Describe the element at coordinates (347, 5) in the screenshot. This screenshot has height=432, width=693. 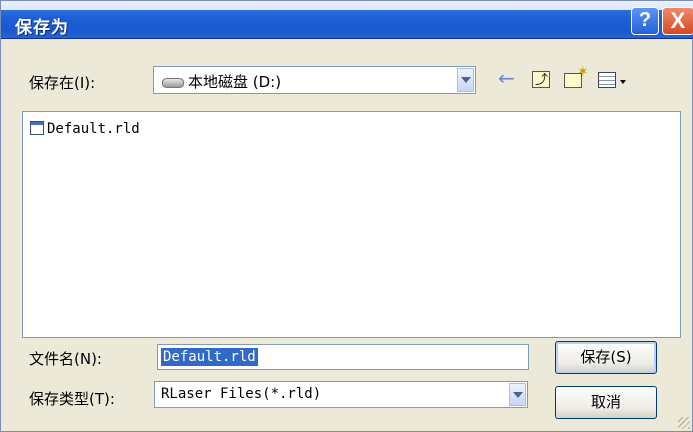
I see `top-strip` at that location.